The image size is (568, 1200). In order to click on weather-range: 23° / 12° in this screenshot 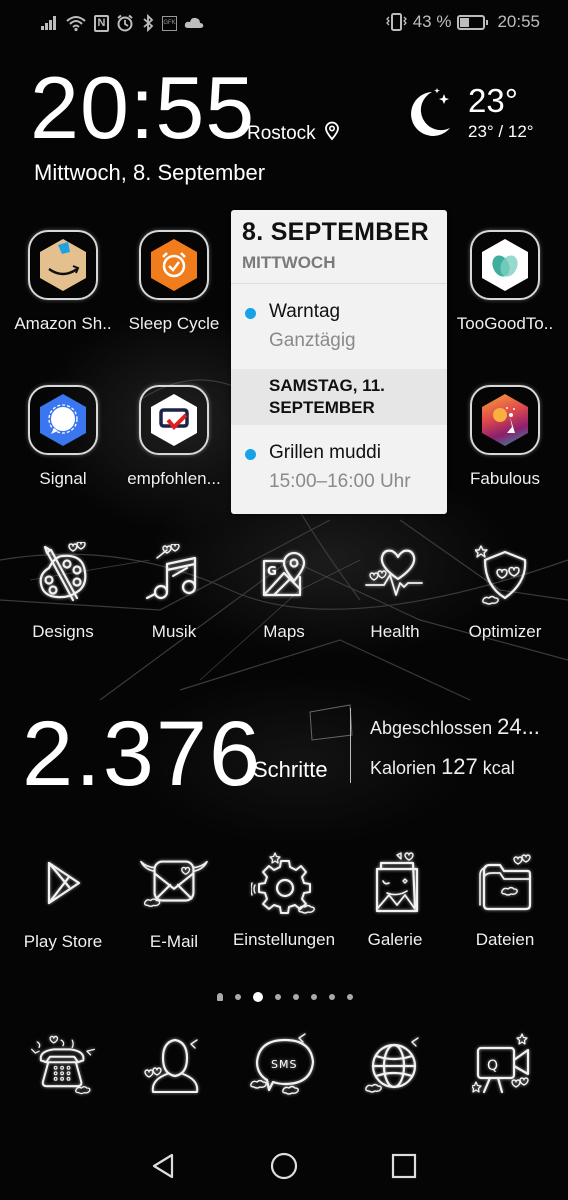, I will do `click(501, 131)`.